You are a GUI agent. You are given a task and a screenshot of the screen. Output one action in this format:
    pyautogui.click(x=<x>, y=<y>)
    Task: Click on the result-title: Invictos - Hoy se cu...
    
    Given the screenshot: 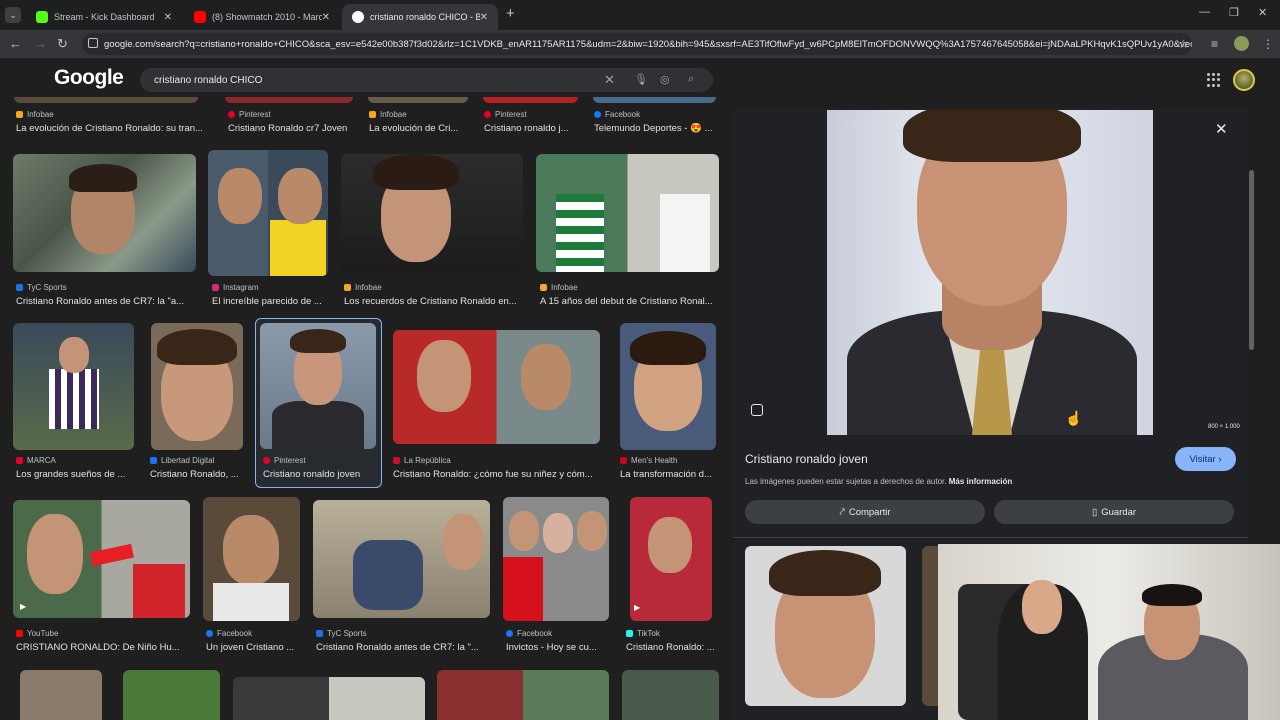 What is the action you would take?
    pyautogui.click(x=561, y=647)
    